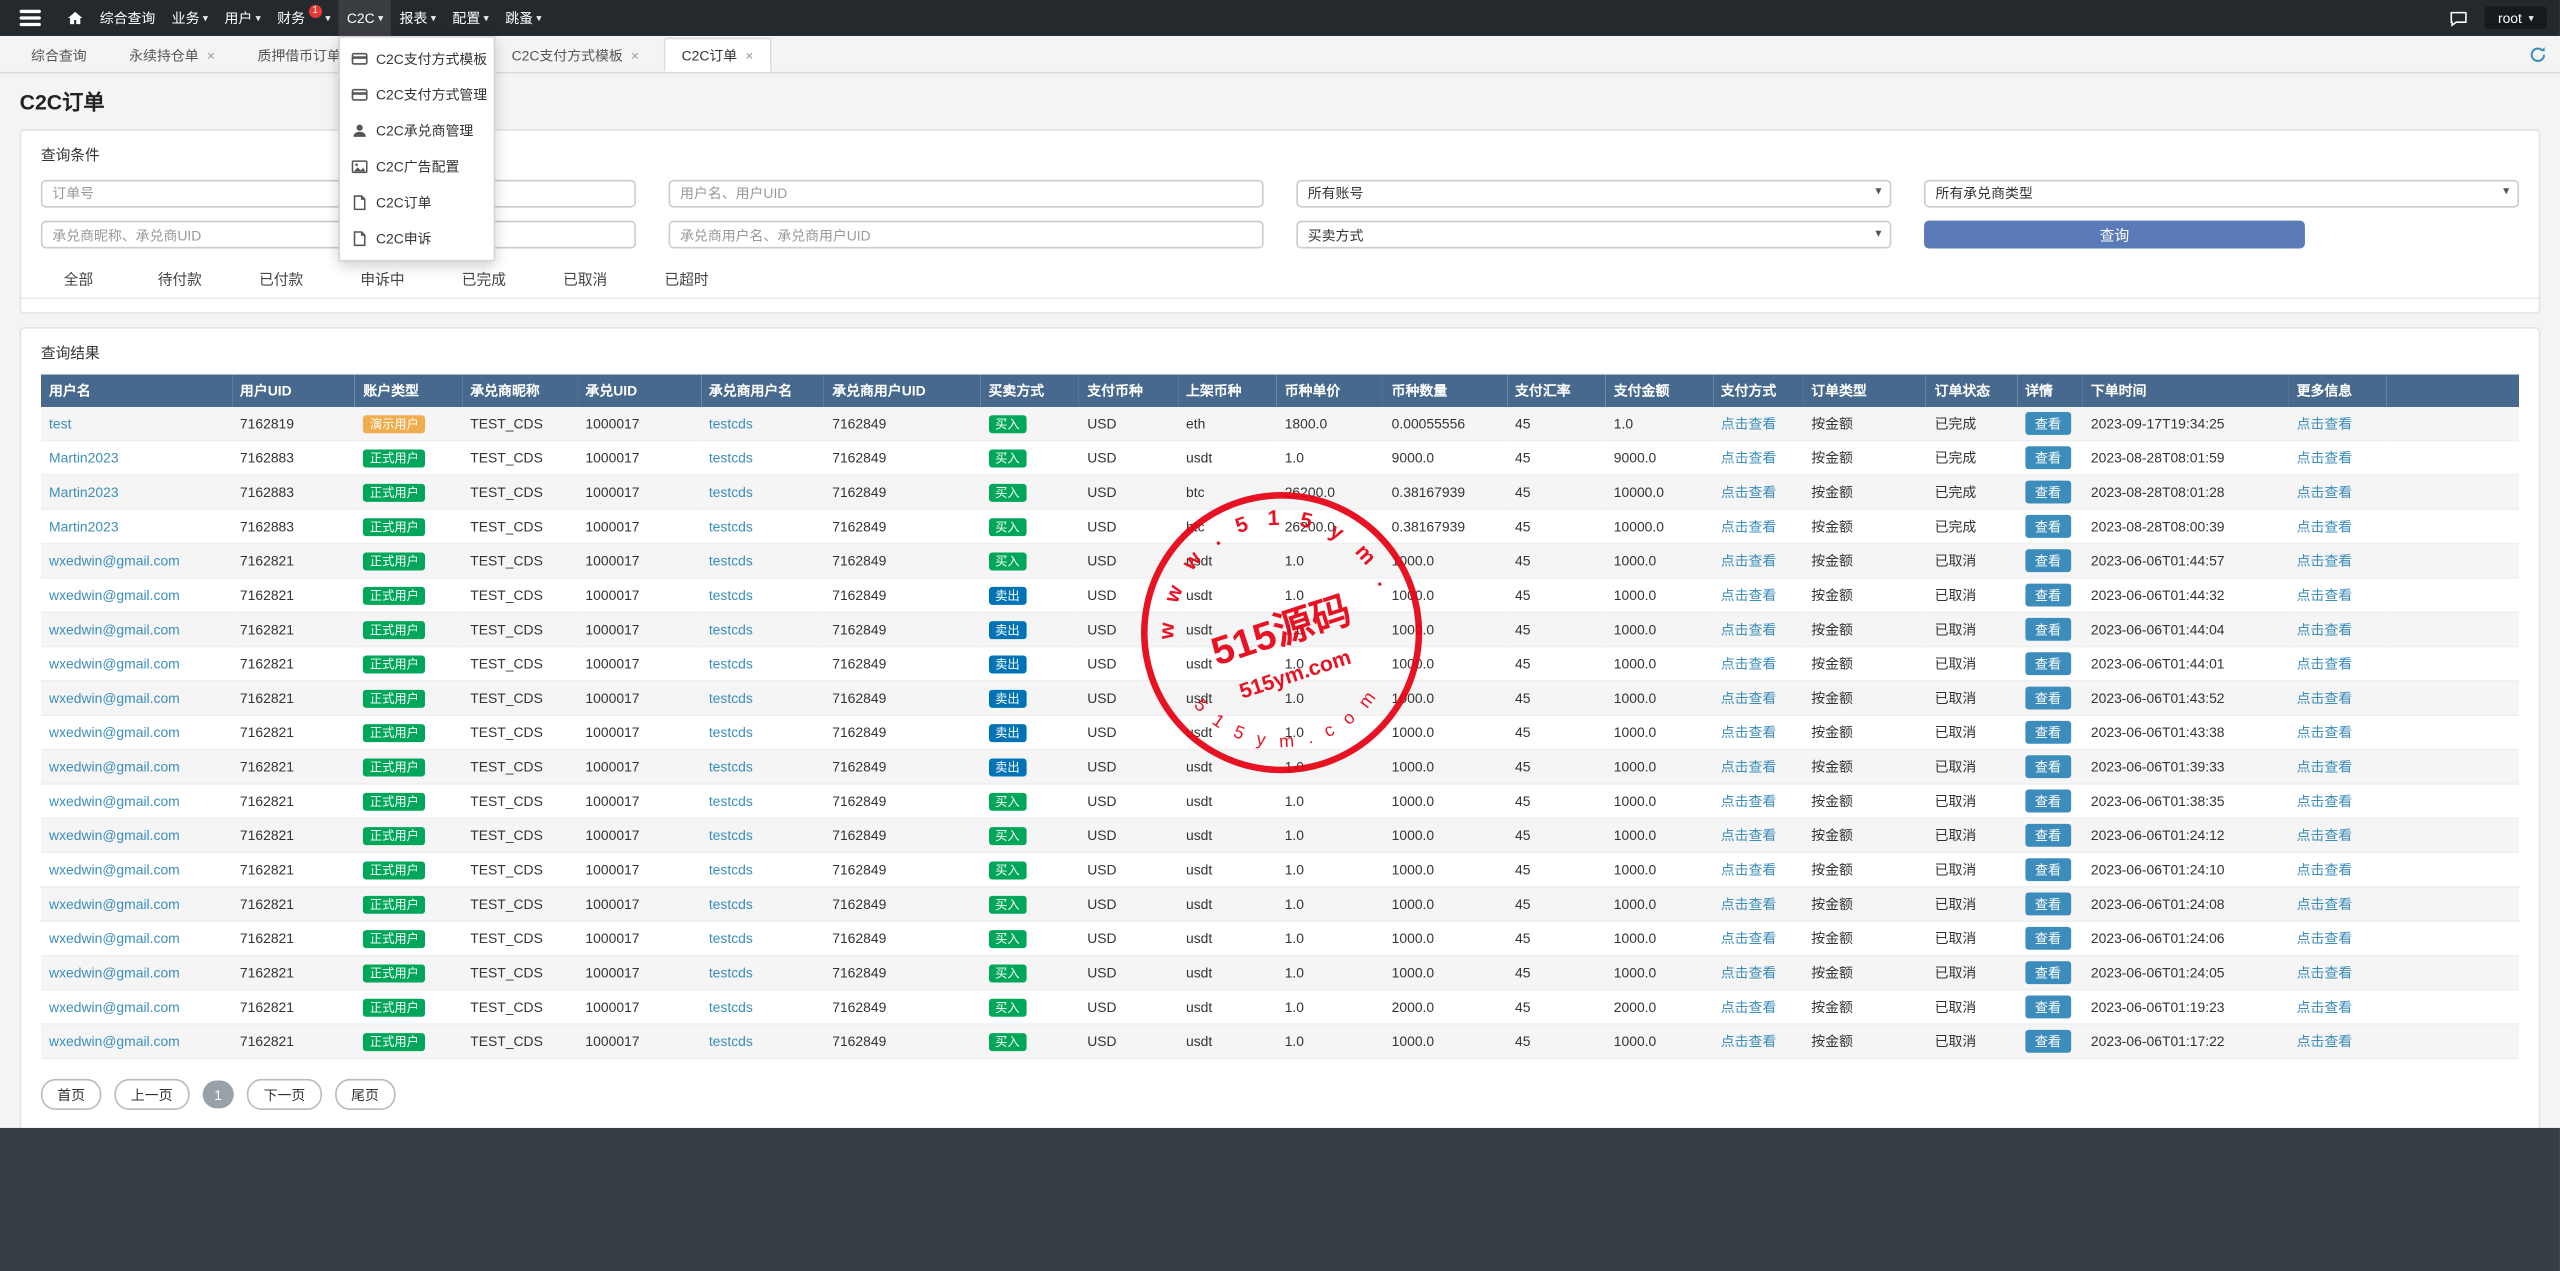 This screenshot has height=1271, width=2560. Describe the element at coordinates (128, 18) in the screenshot. I see `nav-item-1: 综合查询` at that location.